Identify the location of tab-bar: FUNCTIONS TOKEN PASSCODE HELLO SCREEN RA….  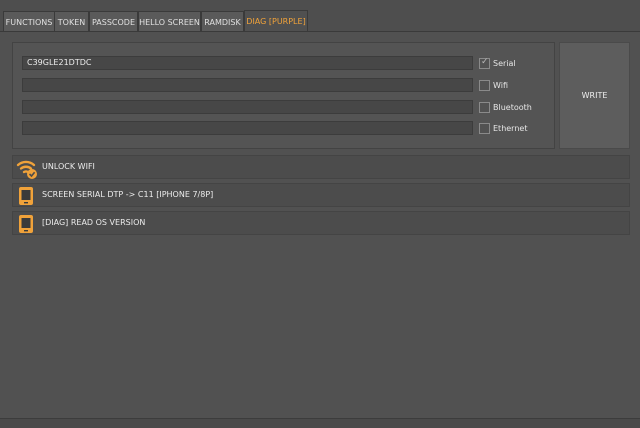
(320, 16).